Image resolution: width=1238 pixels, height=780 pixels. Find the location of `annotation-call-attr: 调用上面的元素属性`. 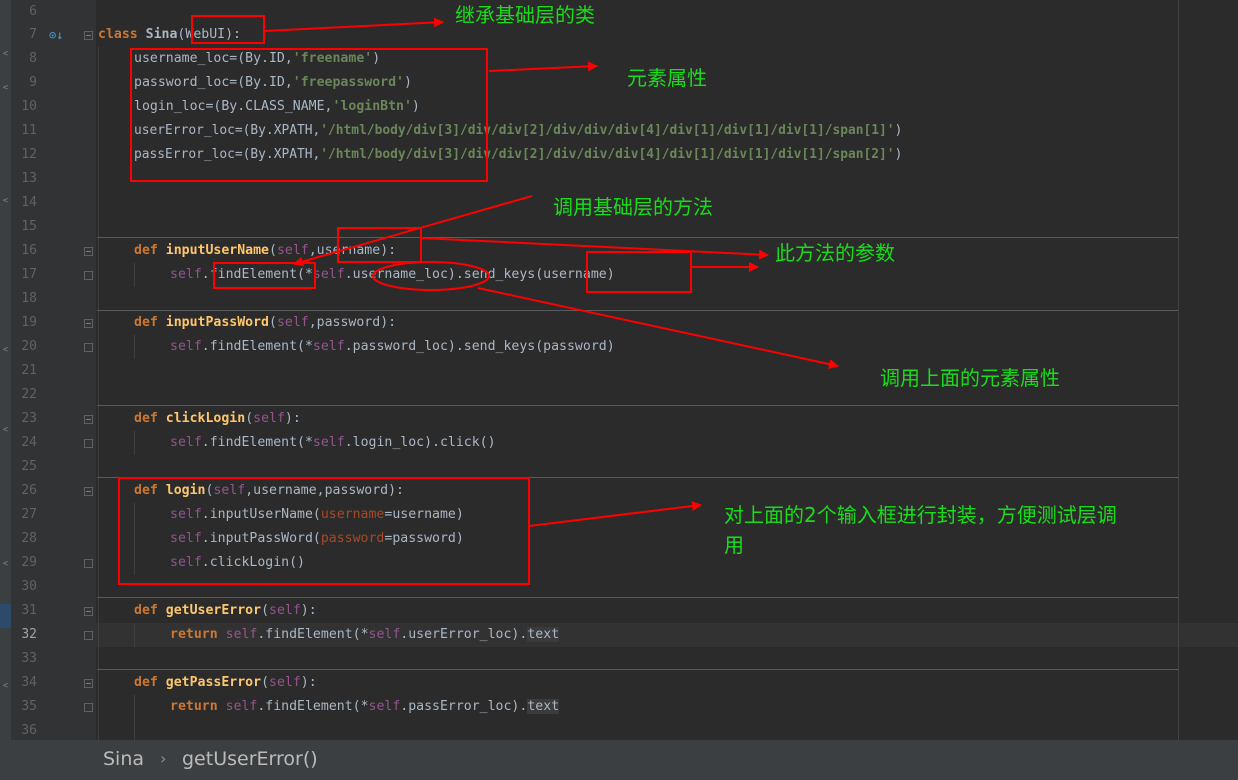

annotation-call-attr: 调用上面的元素属性 is located at coordinates (970, 378).